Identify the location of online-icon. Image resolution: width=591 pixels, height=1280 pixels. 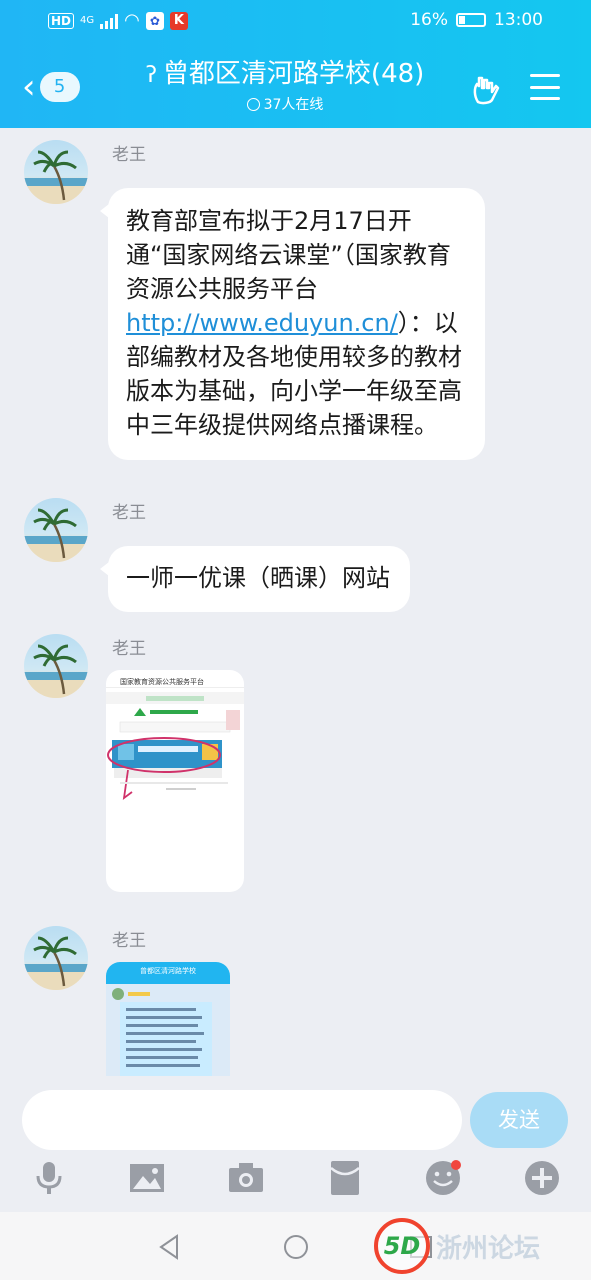
(253, 104).